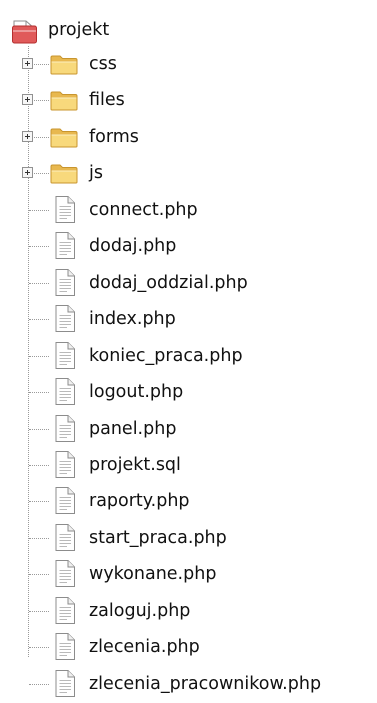 This screenshot has height=703, width=377. What do you see at coordinates (107, 100) in the screenshot?
I see `tree-folder-label: files` at bounding box center [107, 100].